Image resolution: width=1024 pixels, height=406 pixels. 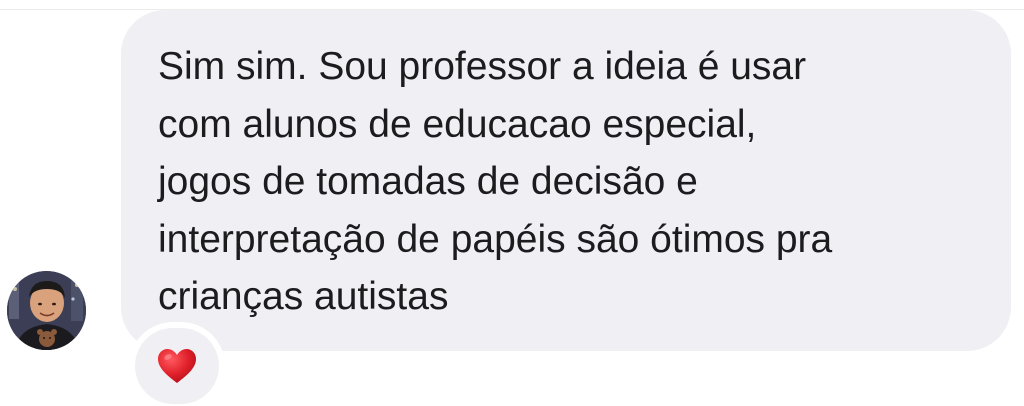 I want to click on reaction-badge, so click(x=177, y=366).